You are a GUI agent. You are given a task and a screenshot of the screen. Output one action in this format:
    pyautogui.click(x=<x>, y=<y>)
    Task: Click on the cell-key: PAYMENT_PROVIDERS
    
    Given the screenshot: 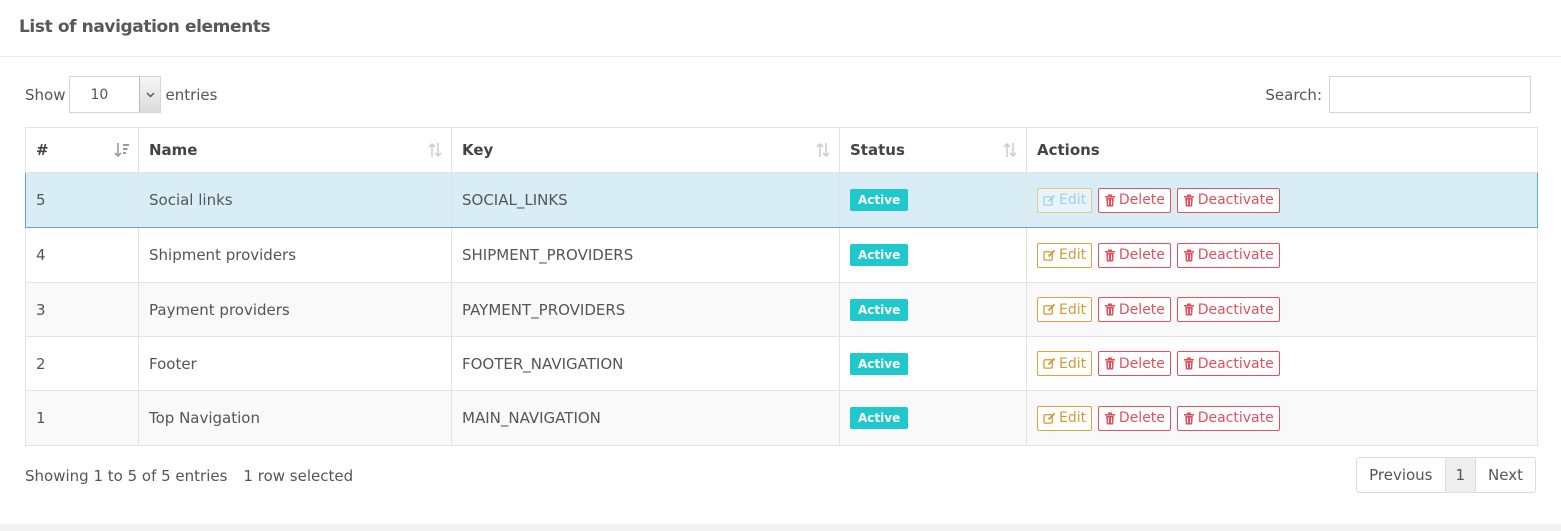 What is the action you would take?
    pyautogui.click(x=645, y=309)
    